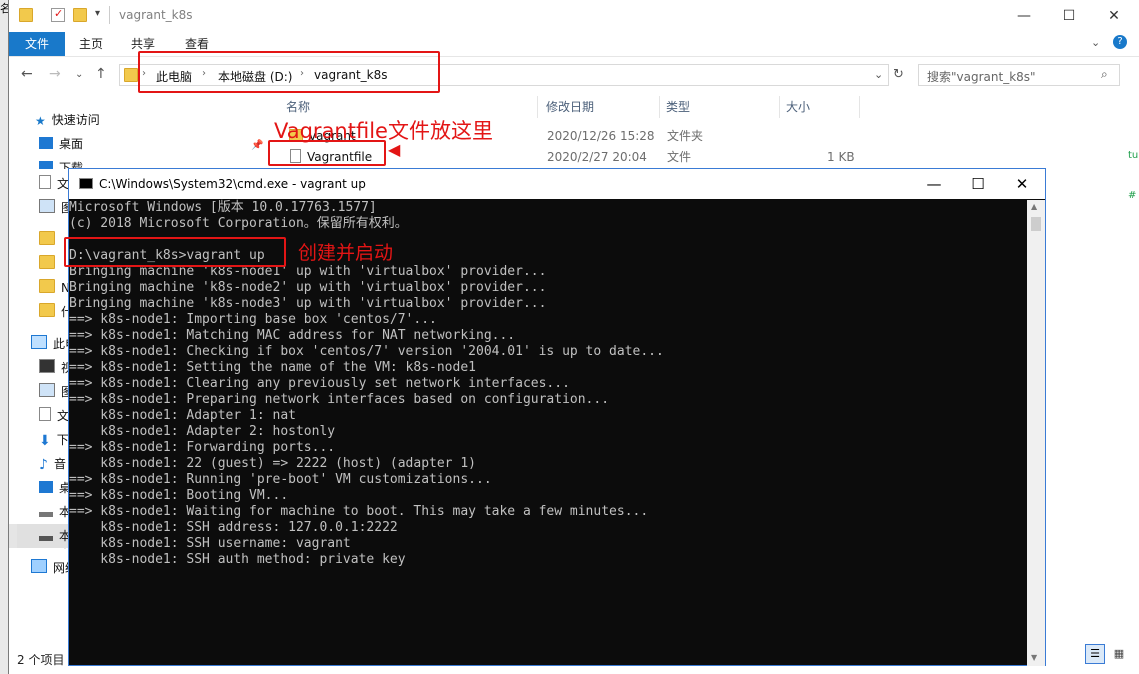  Describe the element at coordinates (570, 107) in the screenshot. I see `column-header-date: 修改日期` at that location.